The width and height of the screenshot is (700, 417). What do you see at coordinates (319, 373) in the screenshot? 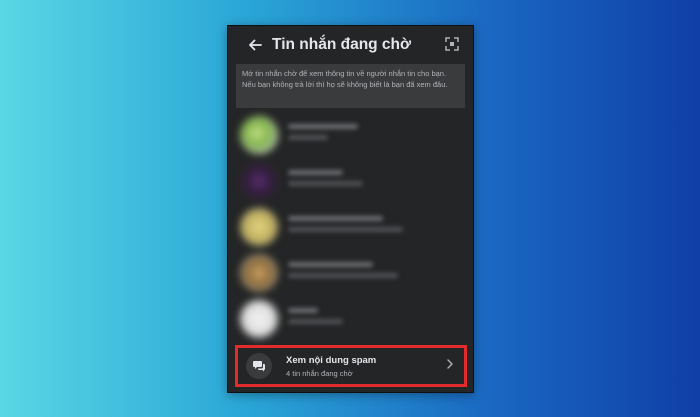
I see `spam-subtitle: 4 tin nhắn đang chờ` at bounding box center [319, 373].